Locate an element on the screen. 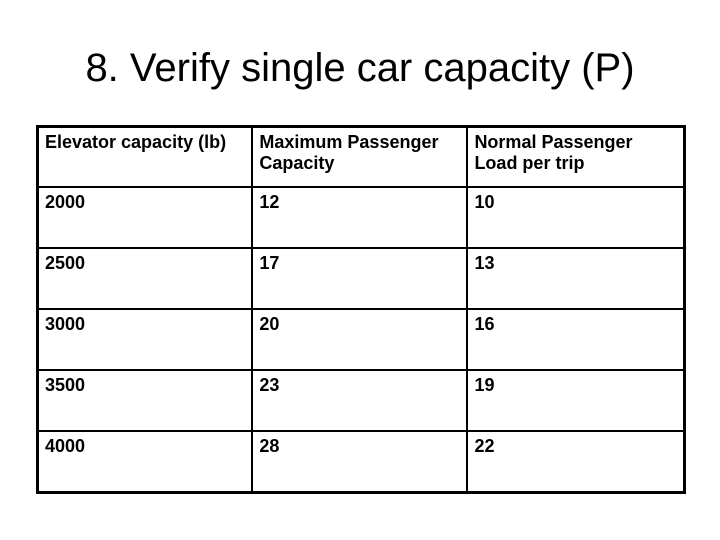 The height and width of the screenshot is (540, 720). table-row: 3000 20 16 is located at coordinates (361, 339).